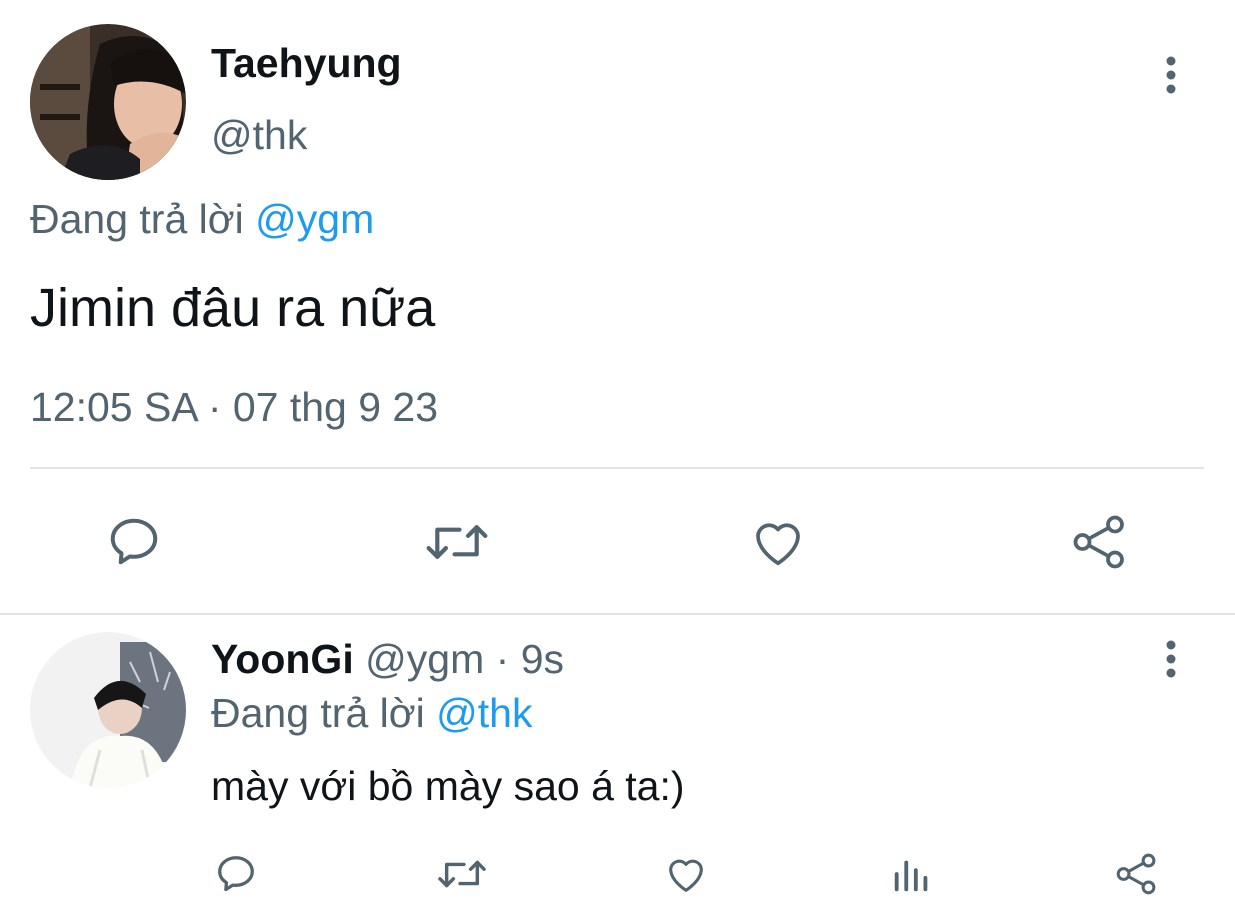 This screenshot has width=1235, height=924. Describe the element at coordinates (912, 874) in the screenshot. I see `views-icon` at that location.